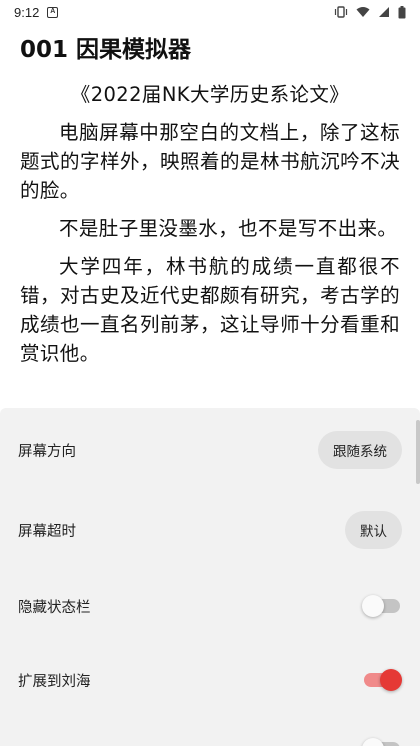 The width and height of the screenshot is (420, 746). Describe the element at coordinates (47, 451) in the screenshot. I see `setting-label: 屏幕方向` at that location.